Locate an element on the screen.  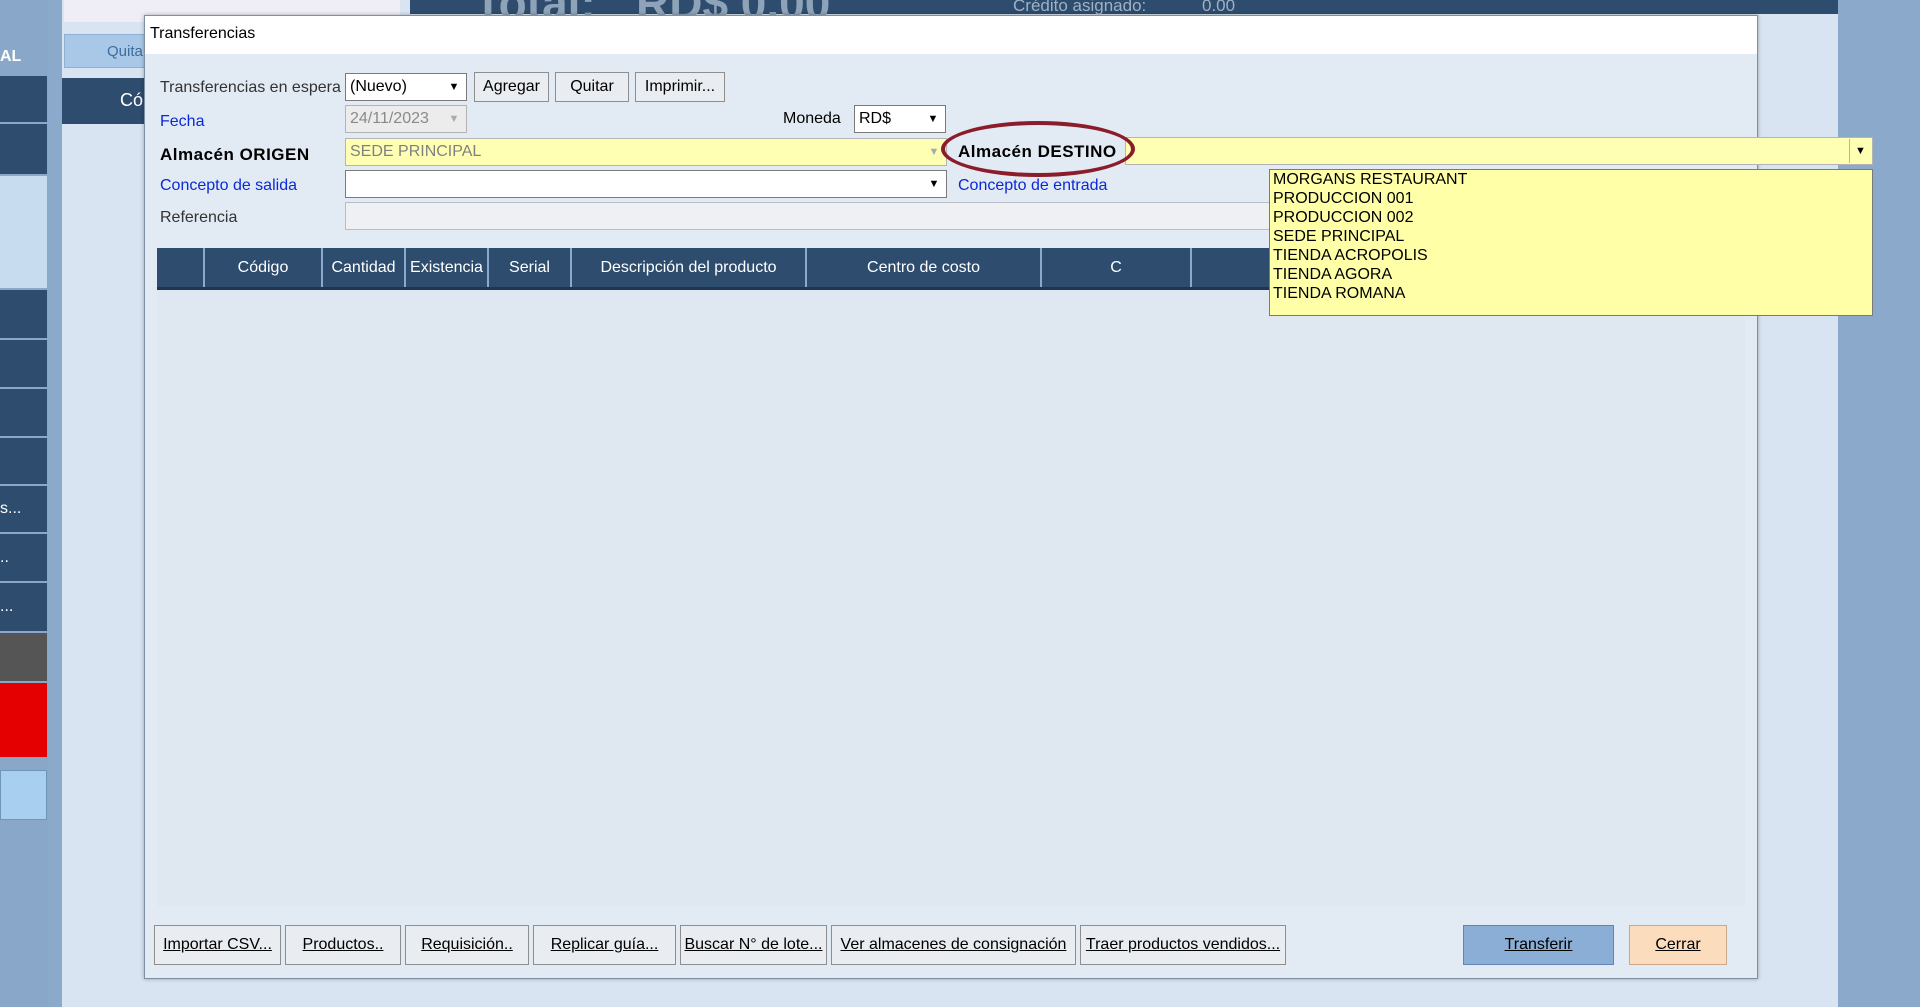
almacen-origen-select: SEDE PRINCIPAL ▼ is located at coordinates (646, 152).